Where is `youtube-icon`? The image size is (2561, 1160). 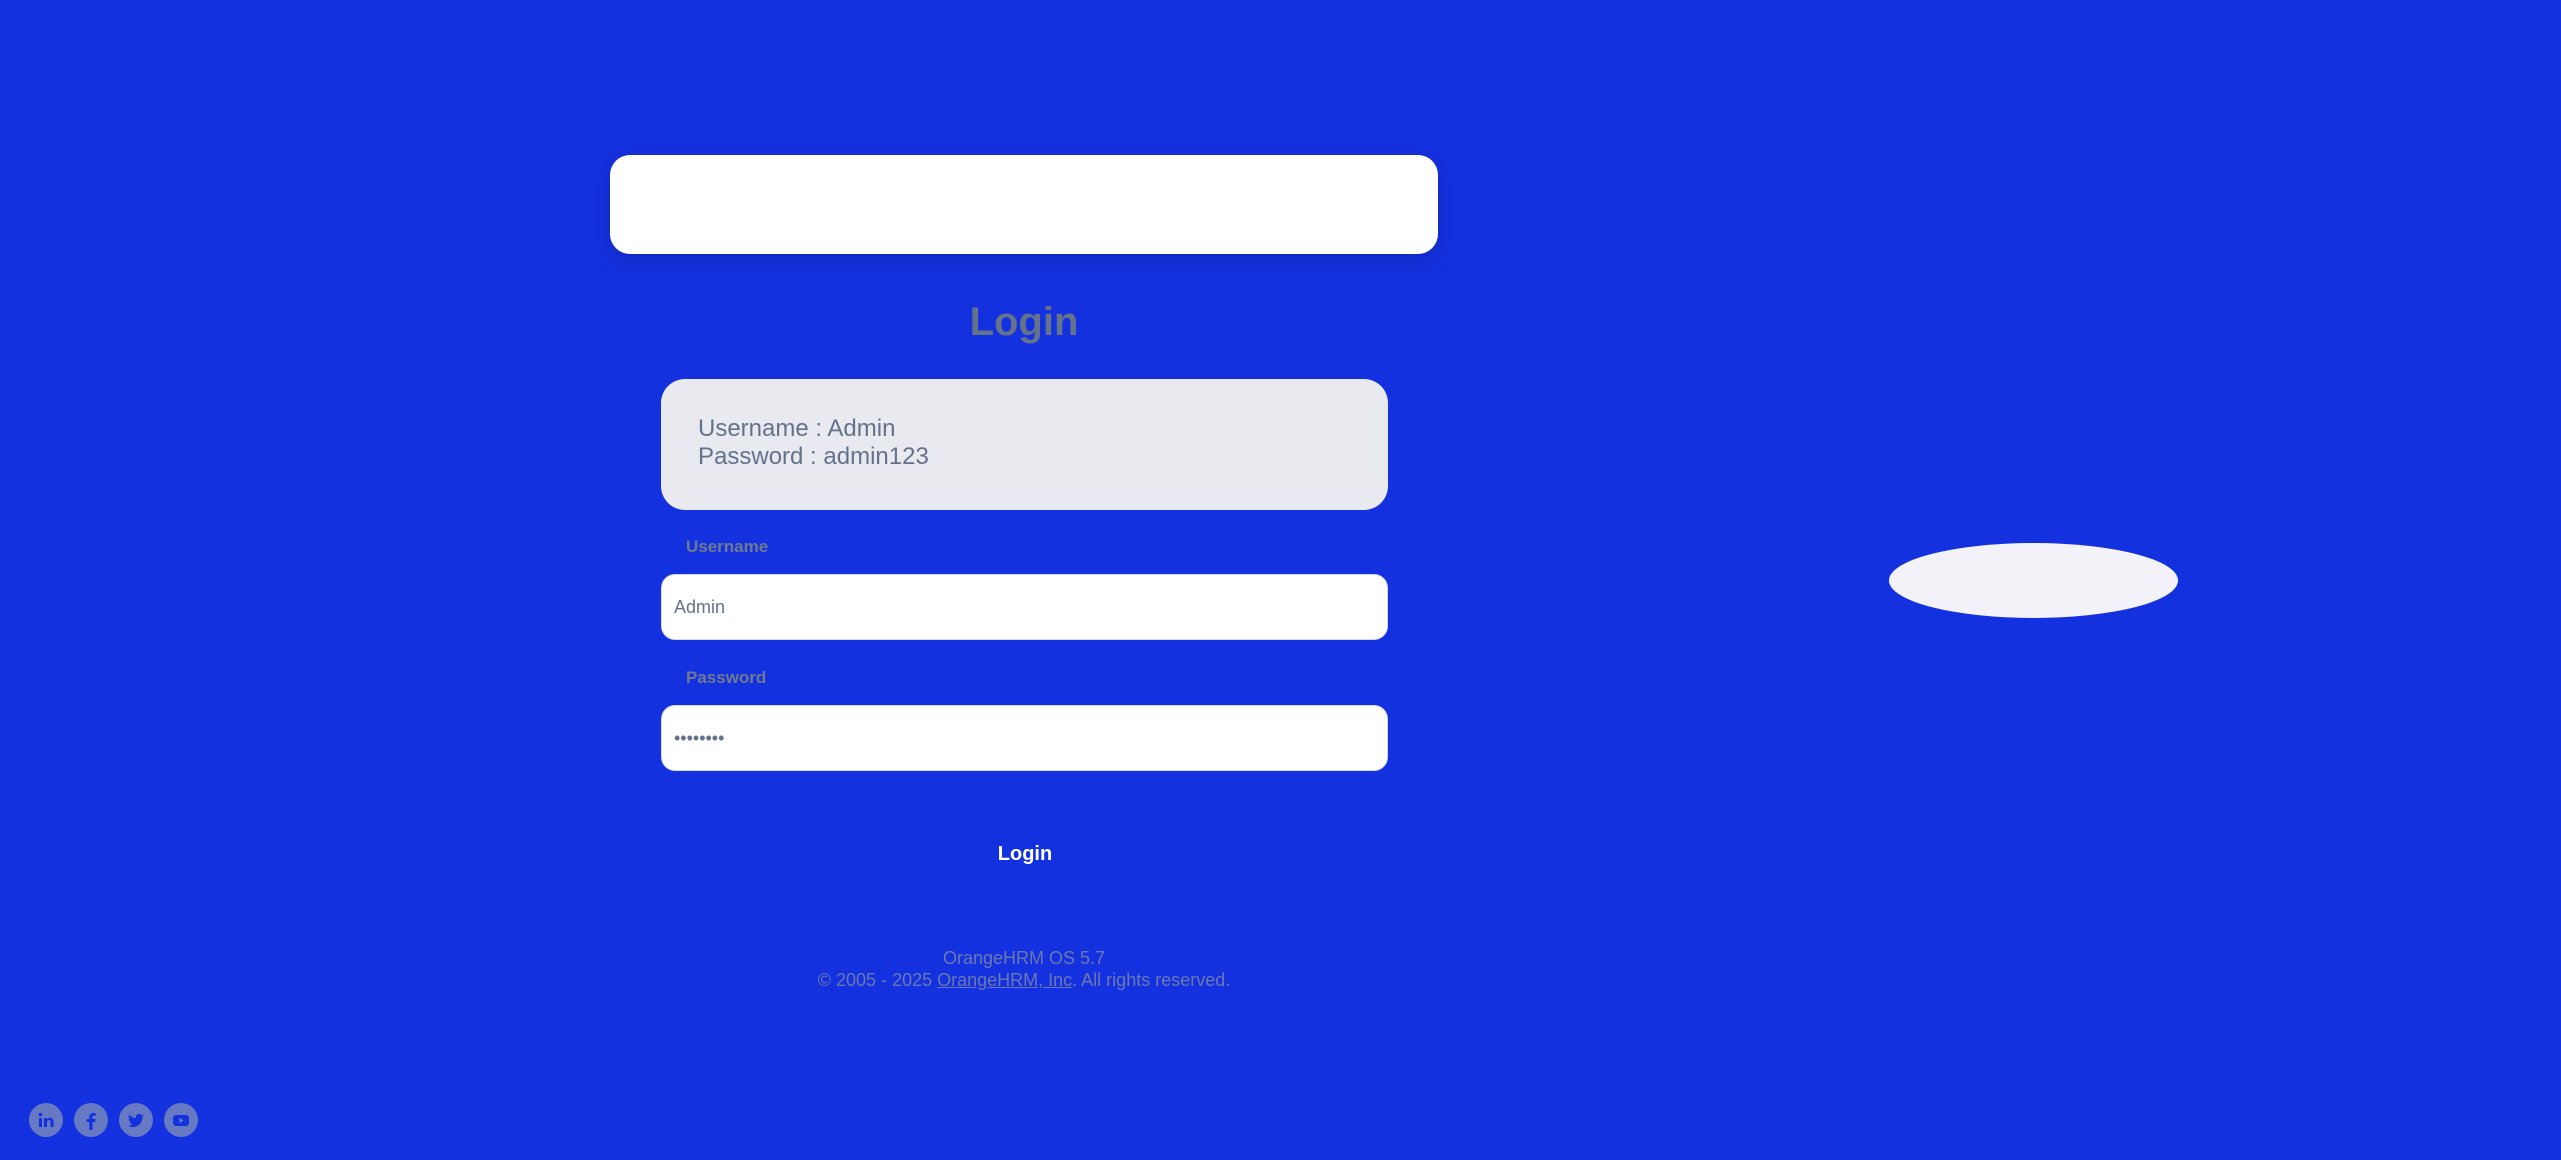
youtube-icon is located at coordinates (181, 1120).